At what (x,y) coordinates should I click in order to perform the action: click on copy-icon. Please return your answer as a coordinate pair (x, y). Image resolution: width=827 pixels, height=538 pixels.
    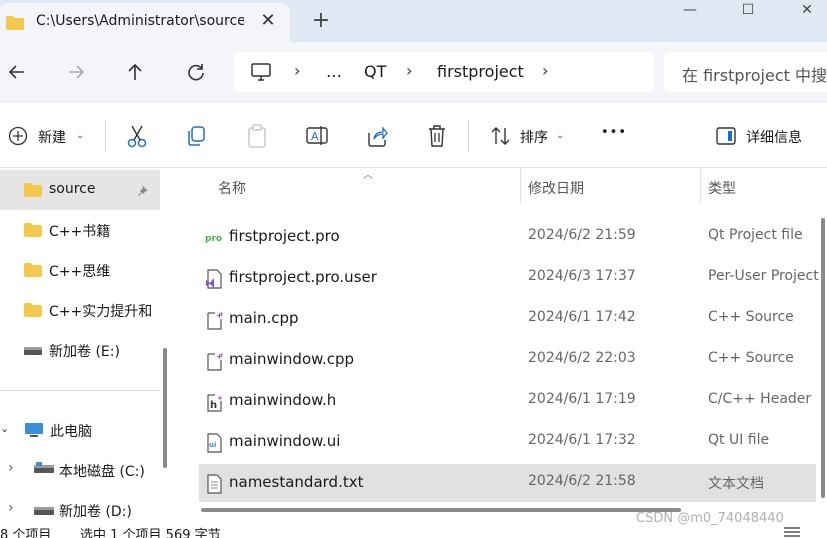
    Looking at the image, I should click on (197, 136).